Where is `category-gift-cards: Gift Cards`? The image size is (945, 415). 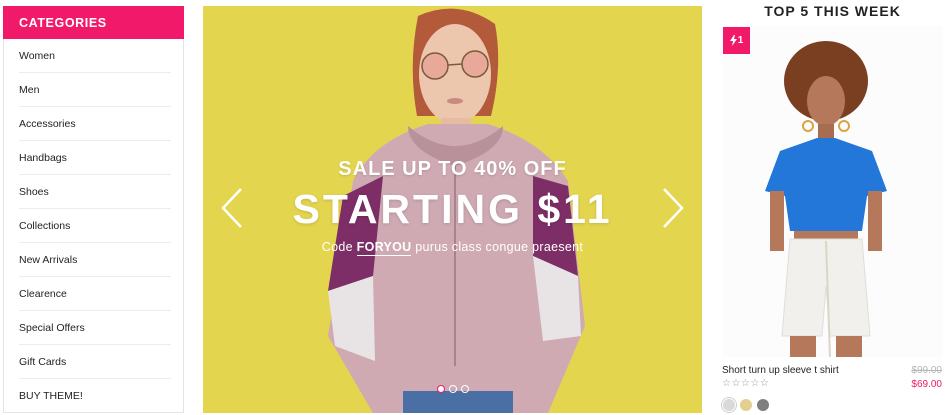
category-gift-cards: Gift Cards is located at coordinates (95, 362).